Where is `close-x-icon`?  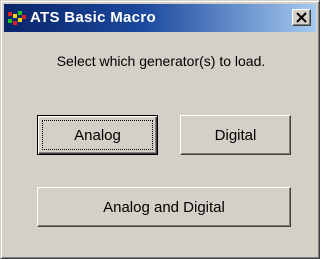 close-x-icon is located at coordinates (301, 17).